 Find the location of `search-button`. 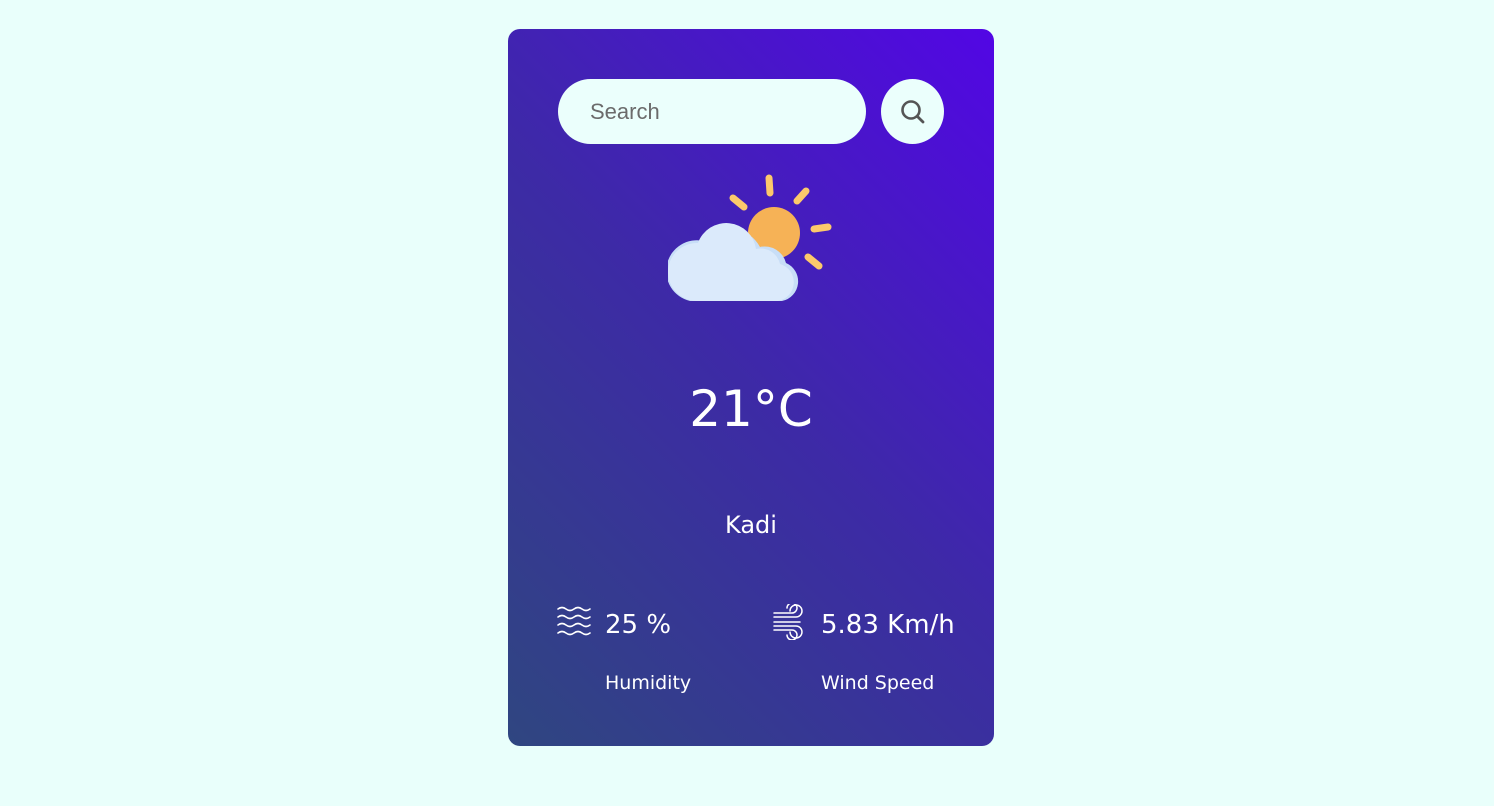

search-button is located at coordinates (912, 111).